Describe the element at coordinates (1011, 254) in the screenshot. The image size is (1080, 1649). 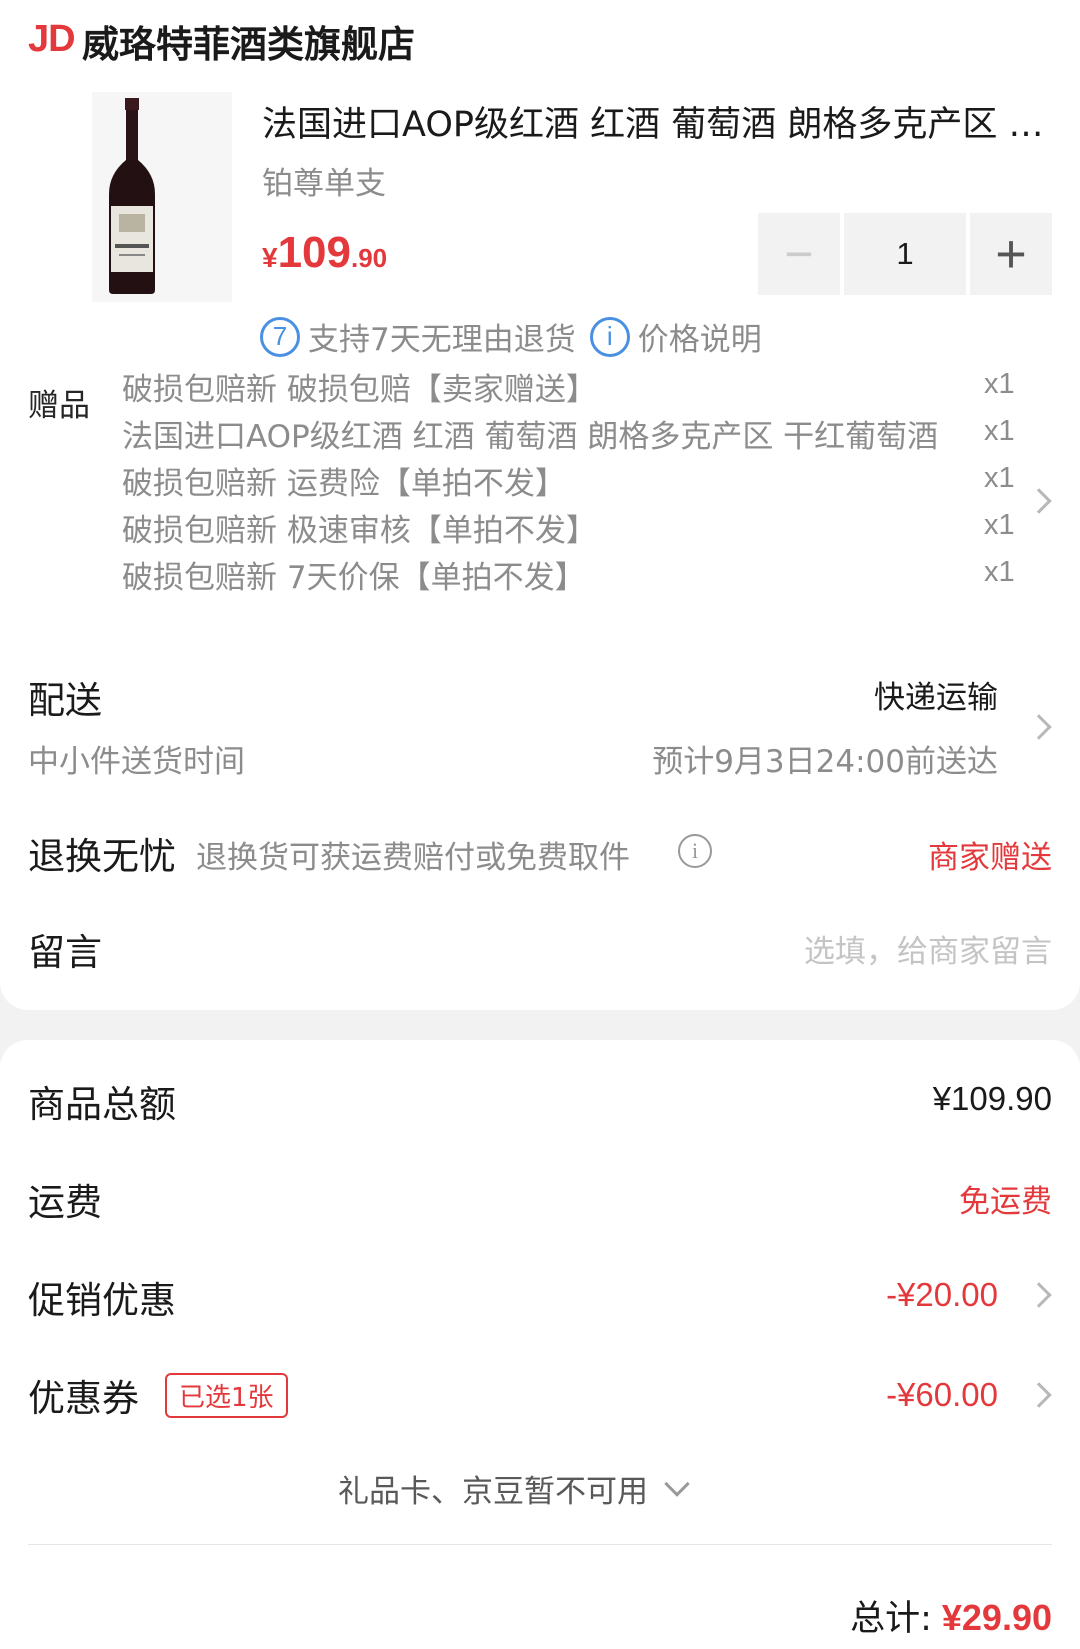
I see `increase-button: +` at that location.